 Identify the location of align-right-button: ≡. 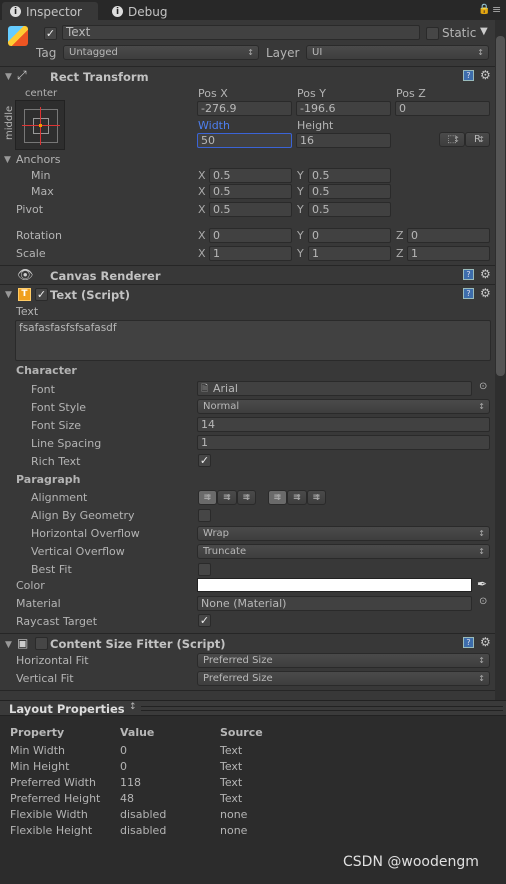
(246, 497).